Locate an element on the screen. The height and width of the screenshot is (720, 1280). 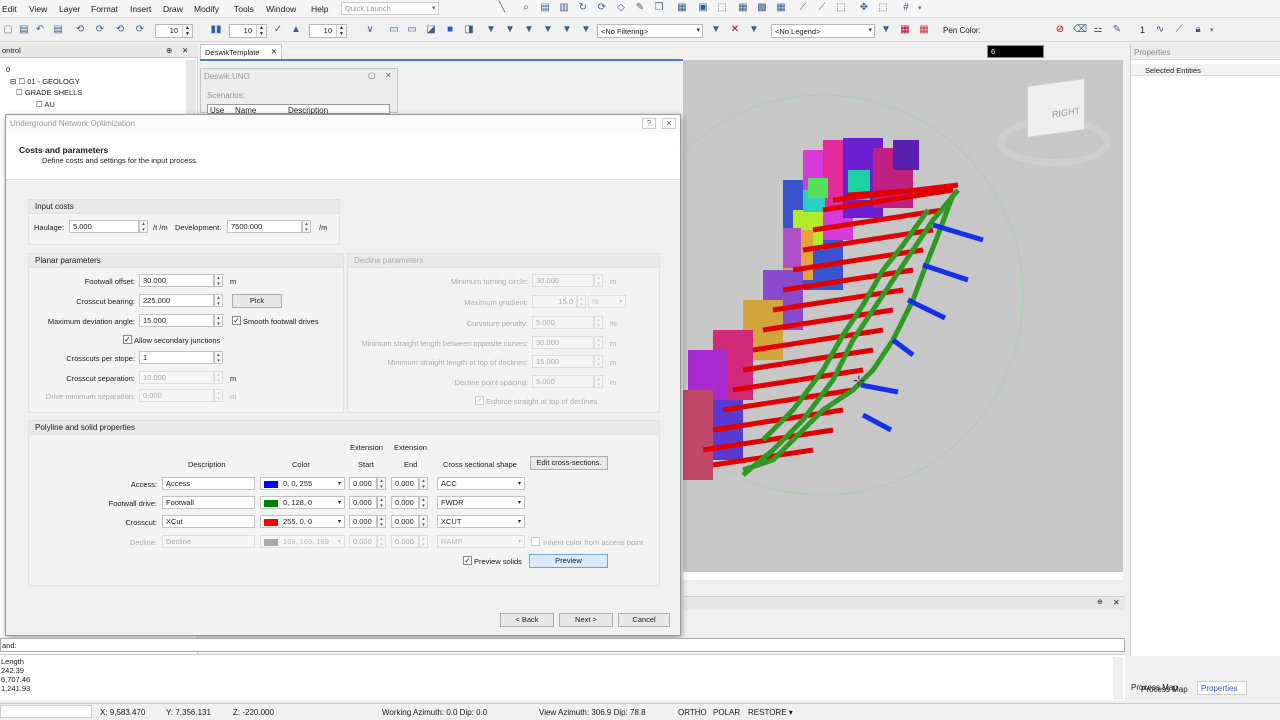
palette-clear-icon: ▦ is located at coordinates (924, 30).